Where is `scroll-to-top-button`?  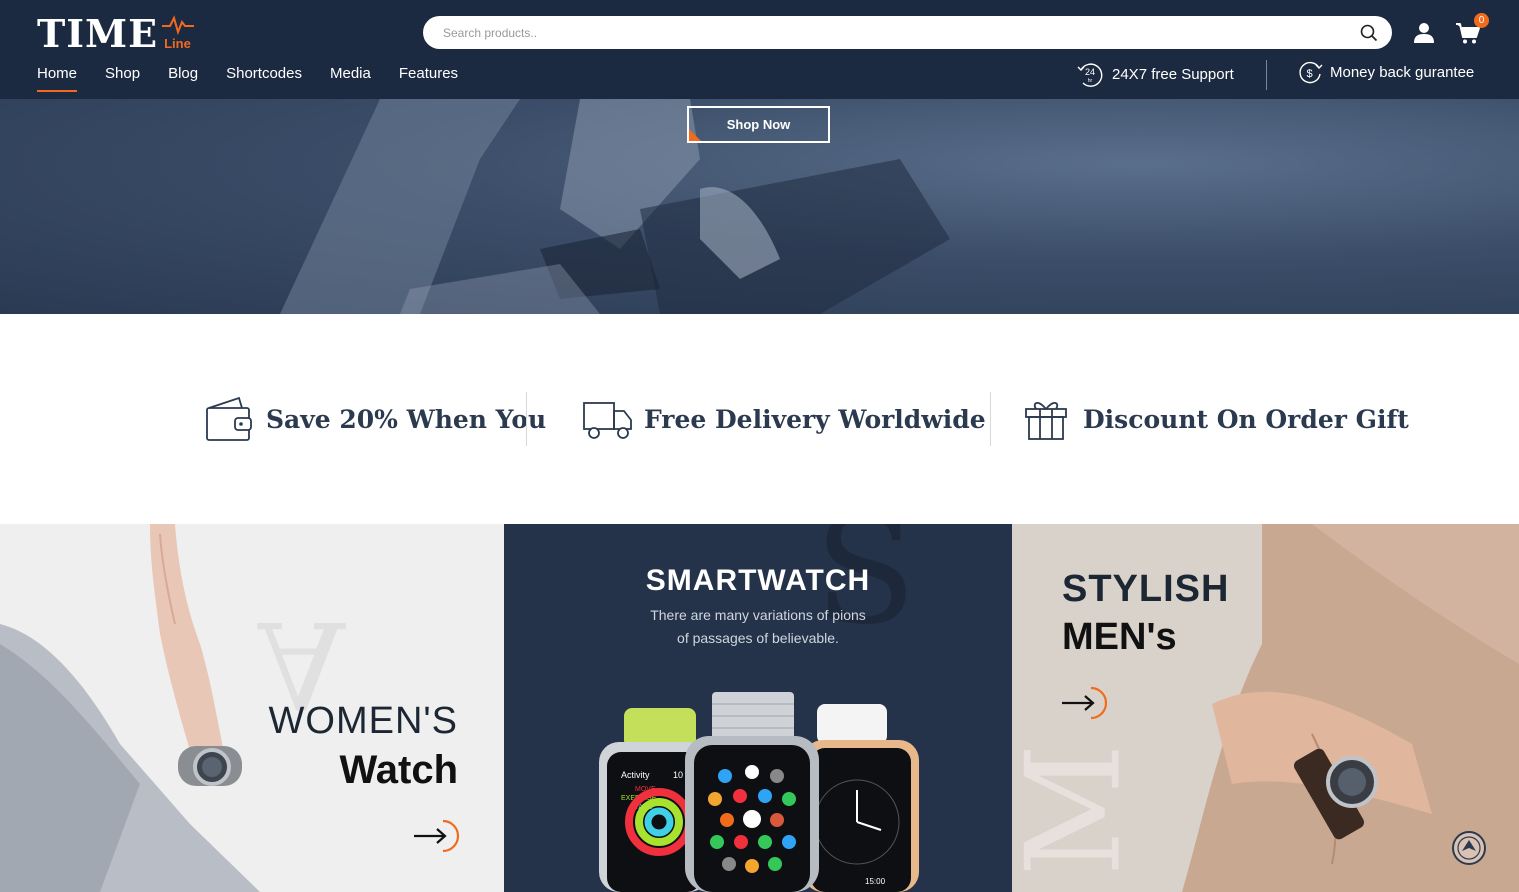
scroll-to-top-button is located at coordinates (1469, 848).